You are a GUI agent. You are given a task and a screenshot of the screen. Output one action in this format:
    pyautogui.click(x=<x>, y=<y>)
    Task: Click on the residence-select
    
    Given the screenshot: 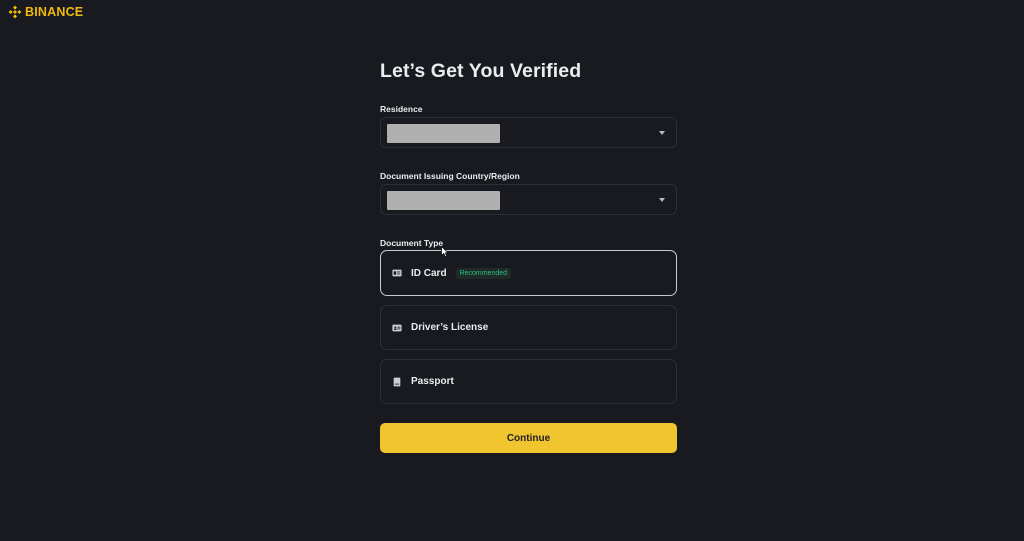 What is the action you would take?
    pyautogui.click(x=528, y=132)
    